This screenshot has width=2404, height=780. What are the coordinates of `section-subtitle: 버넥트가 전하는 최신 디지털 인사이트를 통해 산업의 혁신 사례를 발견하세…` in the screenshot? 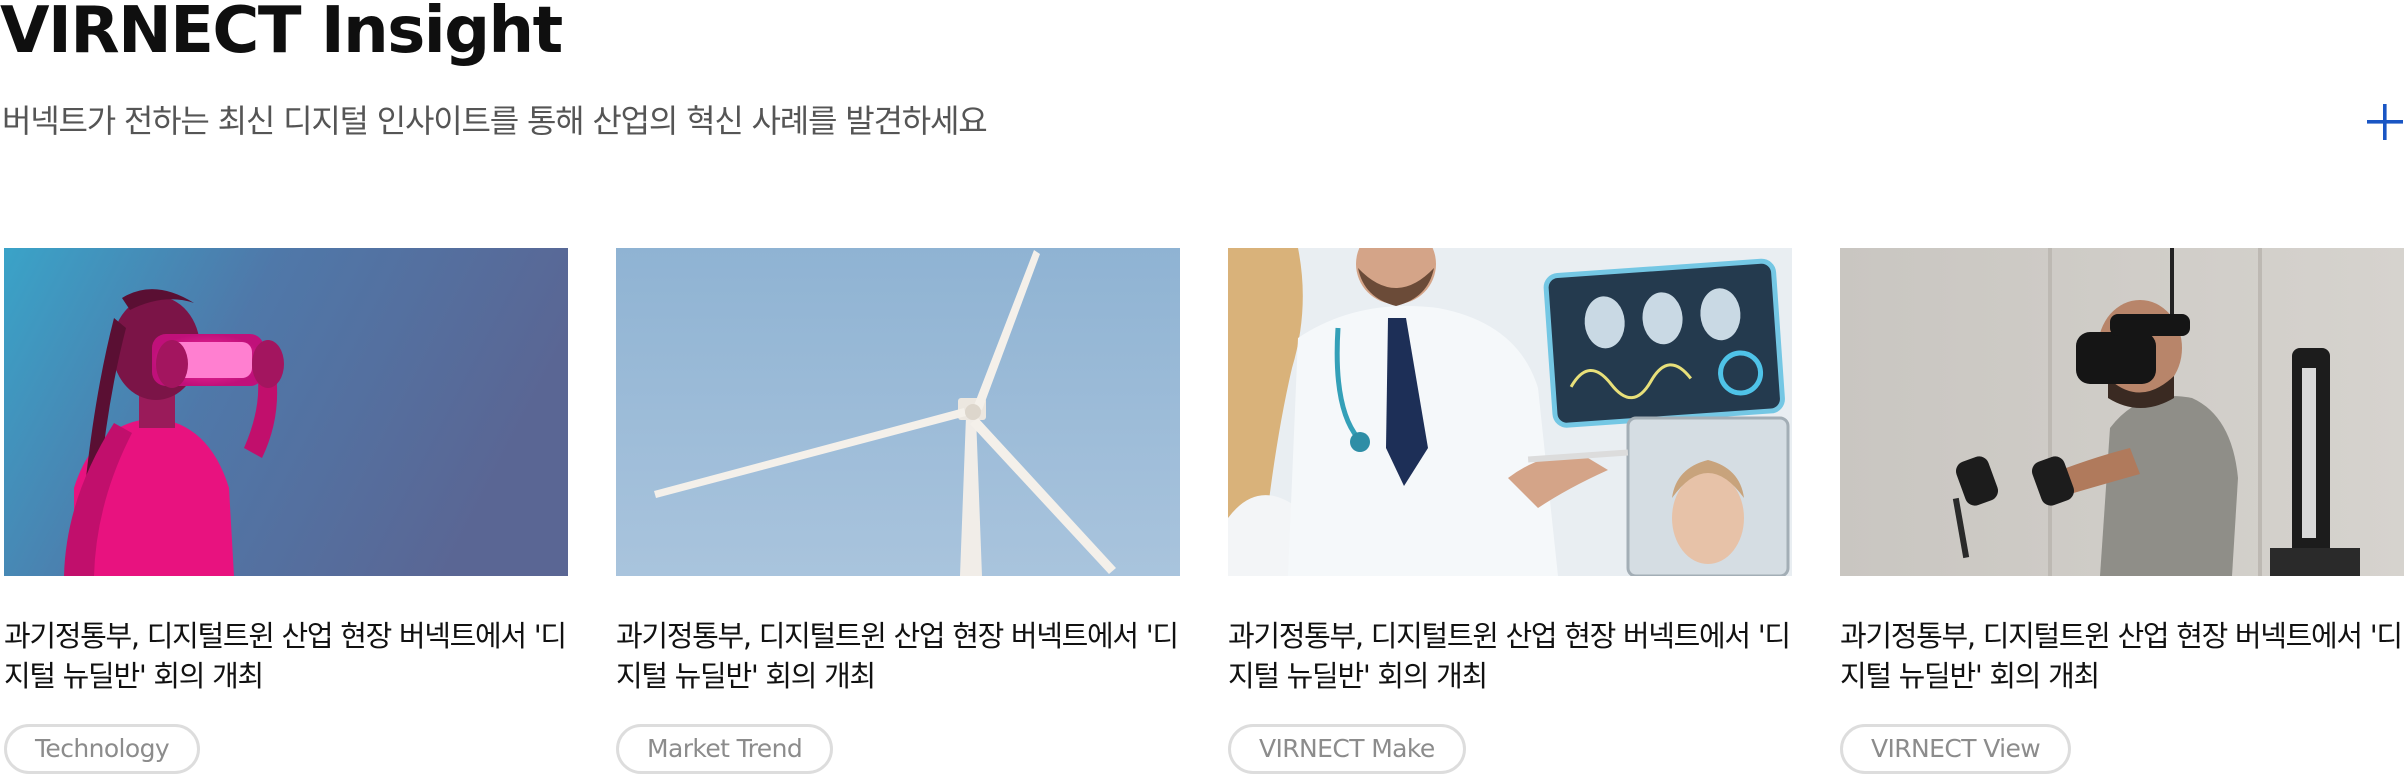 It's located at (495, 121).